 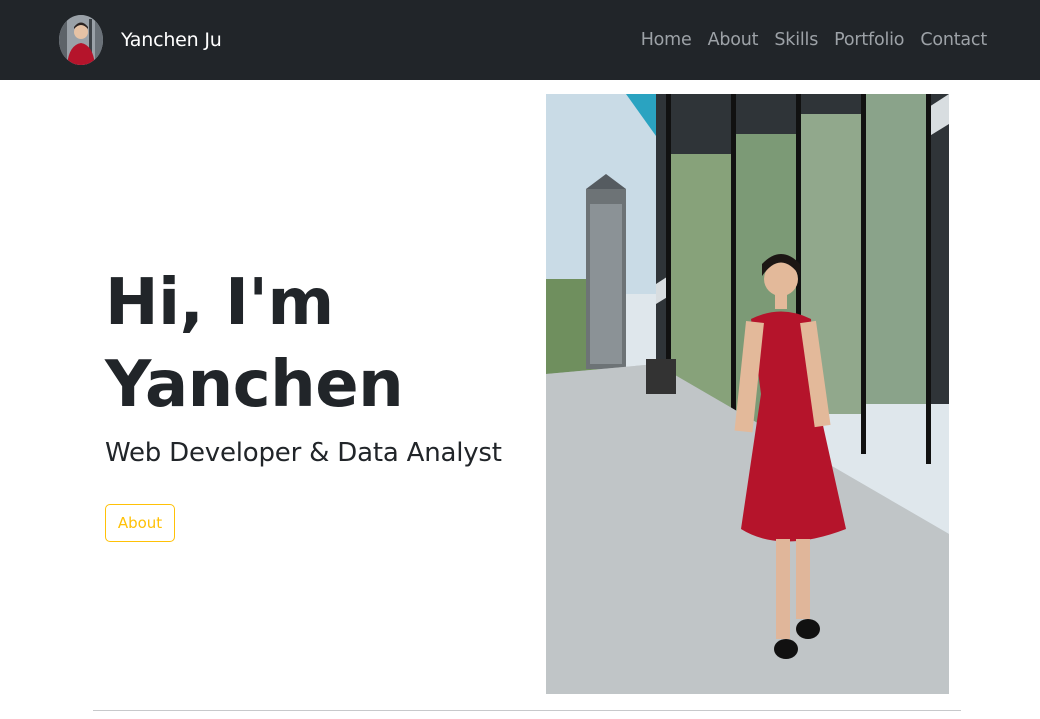 I want to click on brand-name: Yanchen Ju, so click(x=171, y=40).